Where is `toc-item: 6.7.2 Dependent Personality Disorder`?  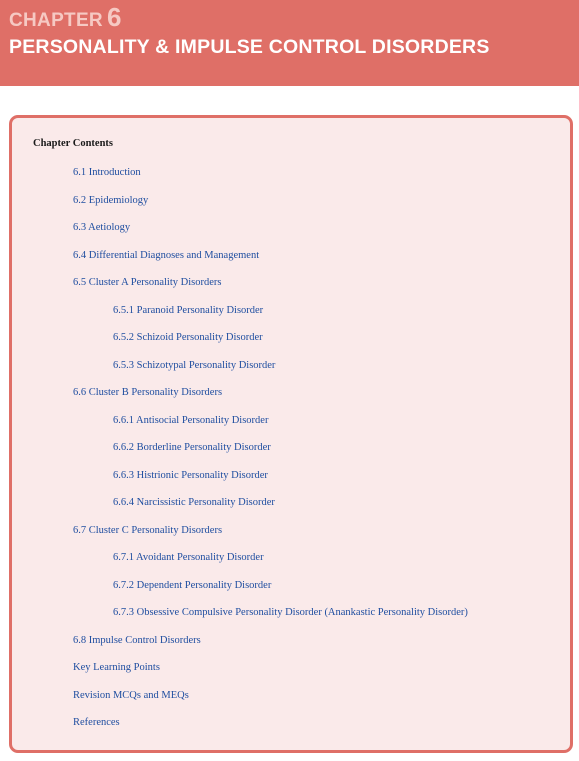 toc-item: 6.7.2 Dependent Personality Disorder is located at coordinates (291, 590).